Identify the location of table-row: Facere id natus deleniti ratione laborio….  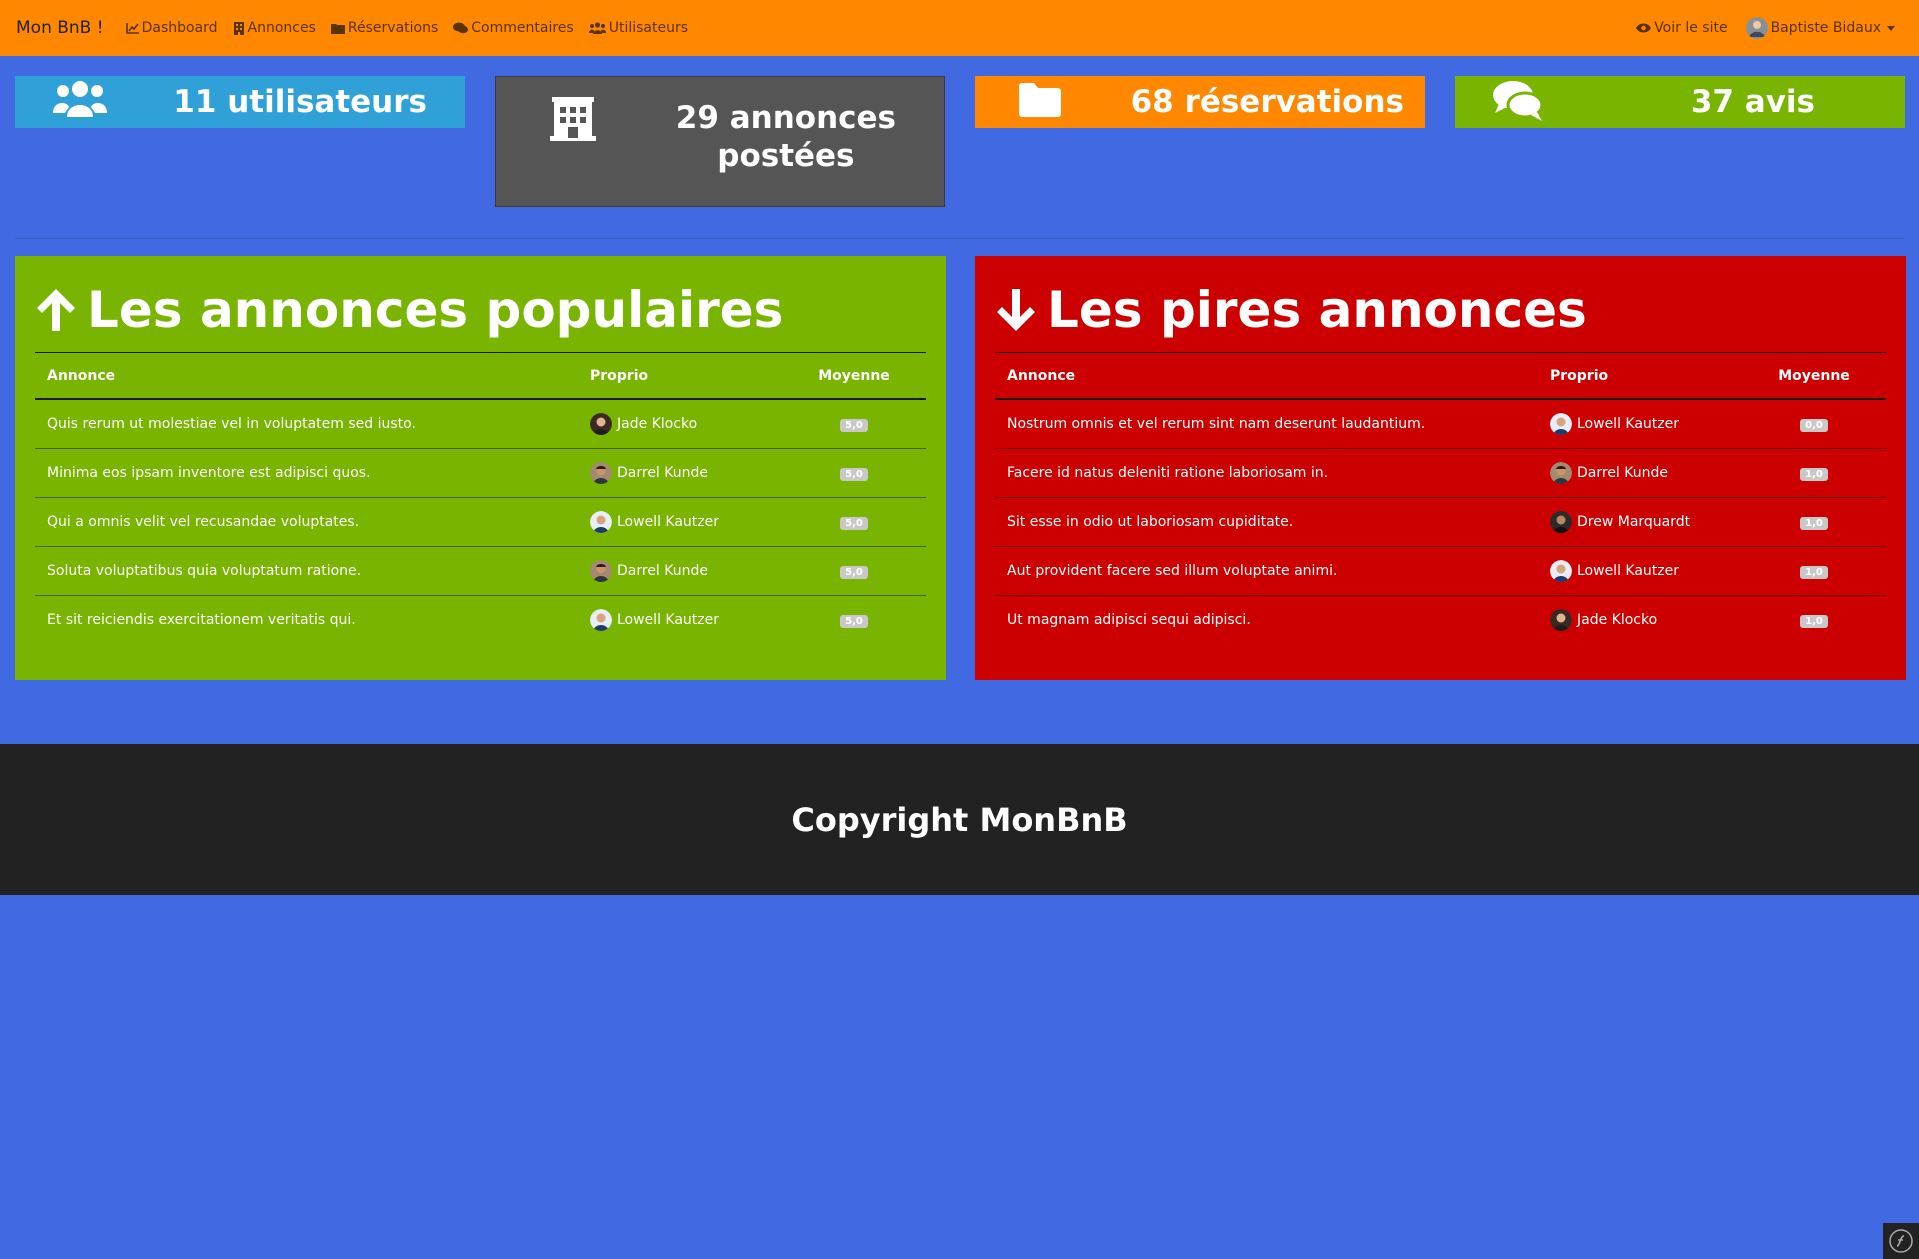
(1440, 473).